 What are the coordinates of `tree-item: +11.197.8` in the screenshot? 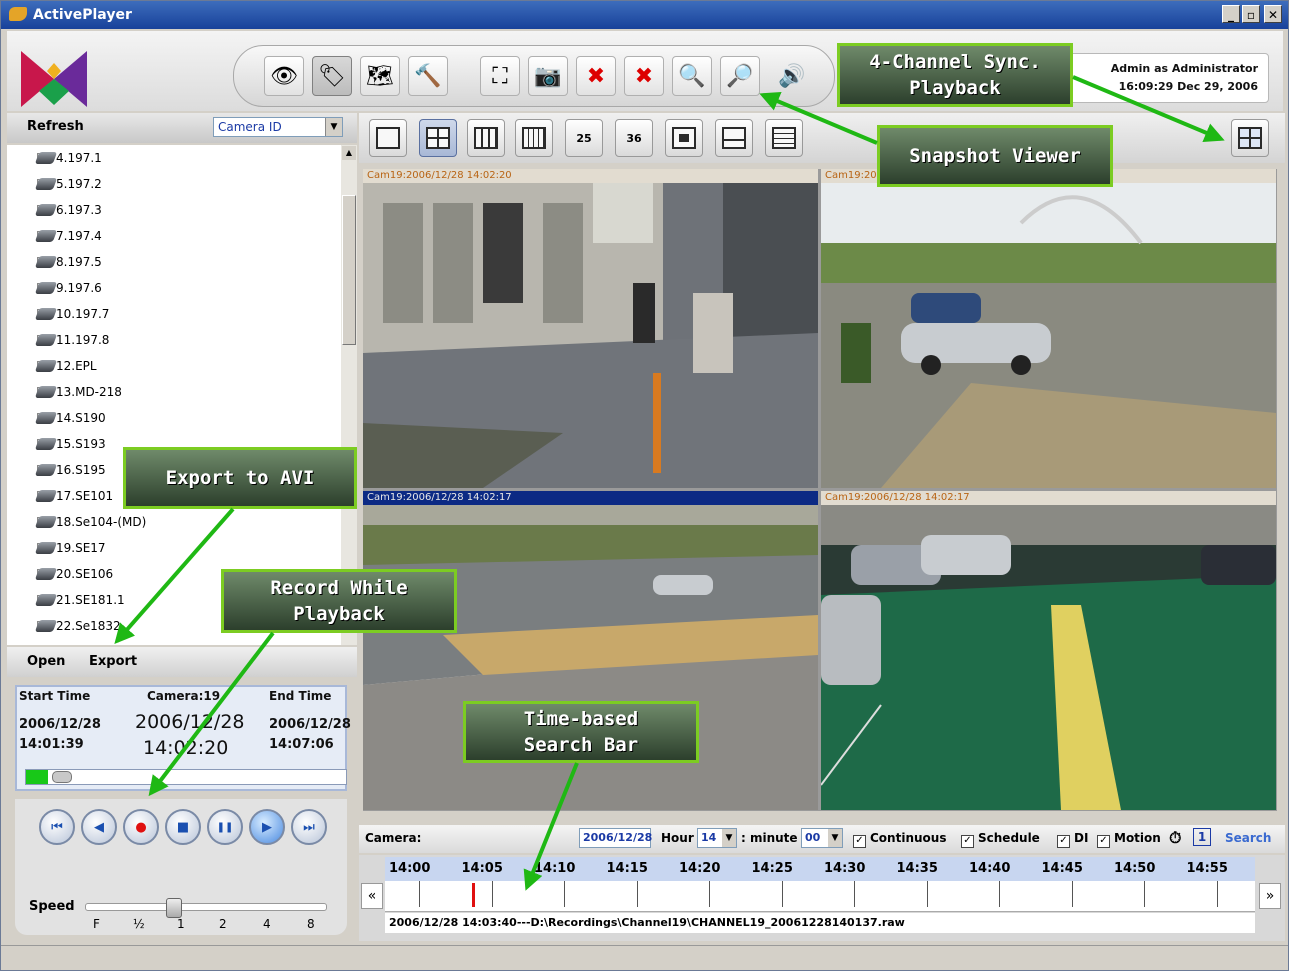 It's located at (72, 340).